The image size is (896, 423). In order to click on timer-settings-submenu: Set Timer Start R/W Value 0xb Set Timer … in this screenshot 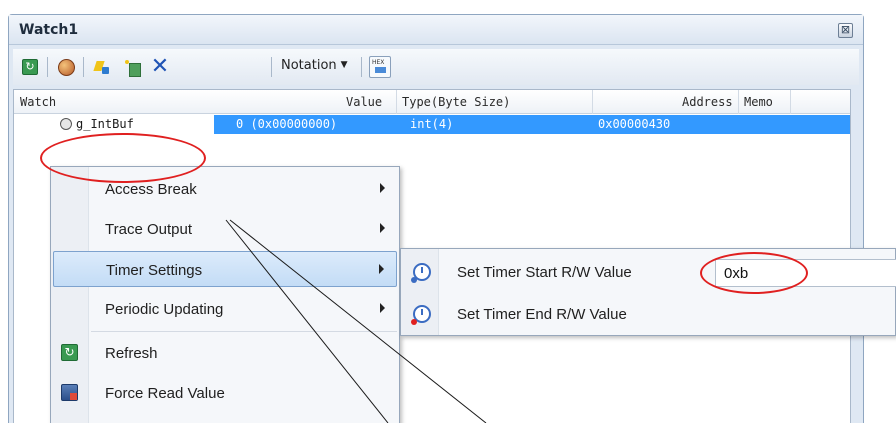, I will do `click(648, 292)`.